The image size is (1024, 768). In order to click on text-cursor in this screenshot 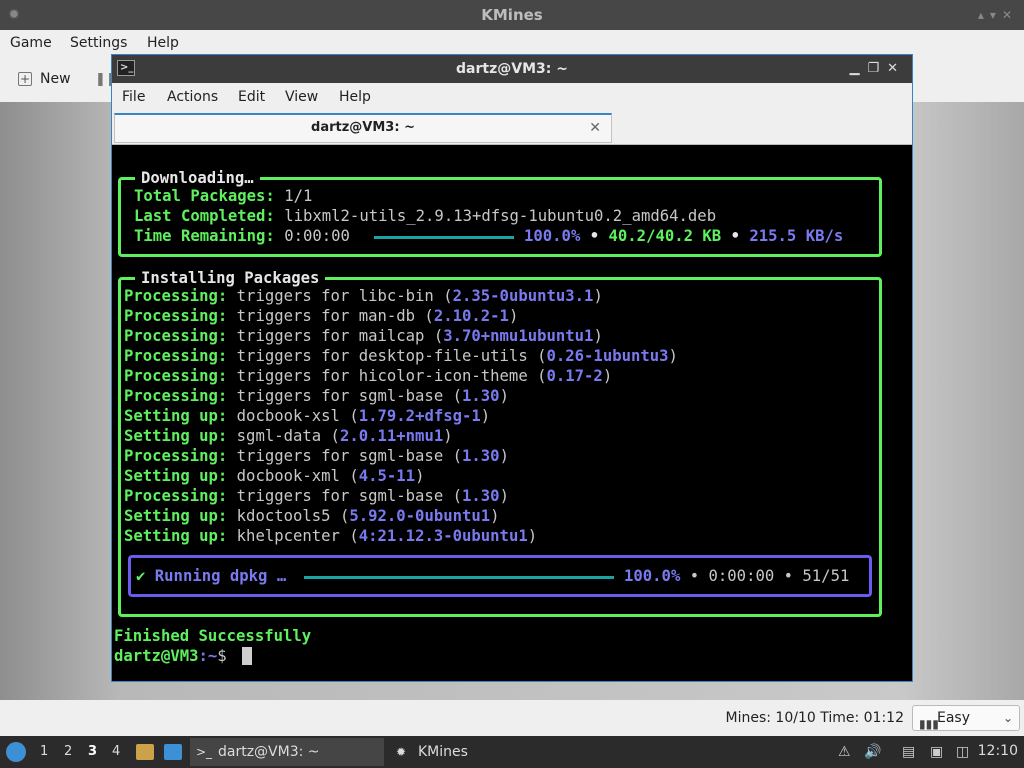, I will do `click(247, 656)`.